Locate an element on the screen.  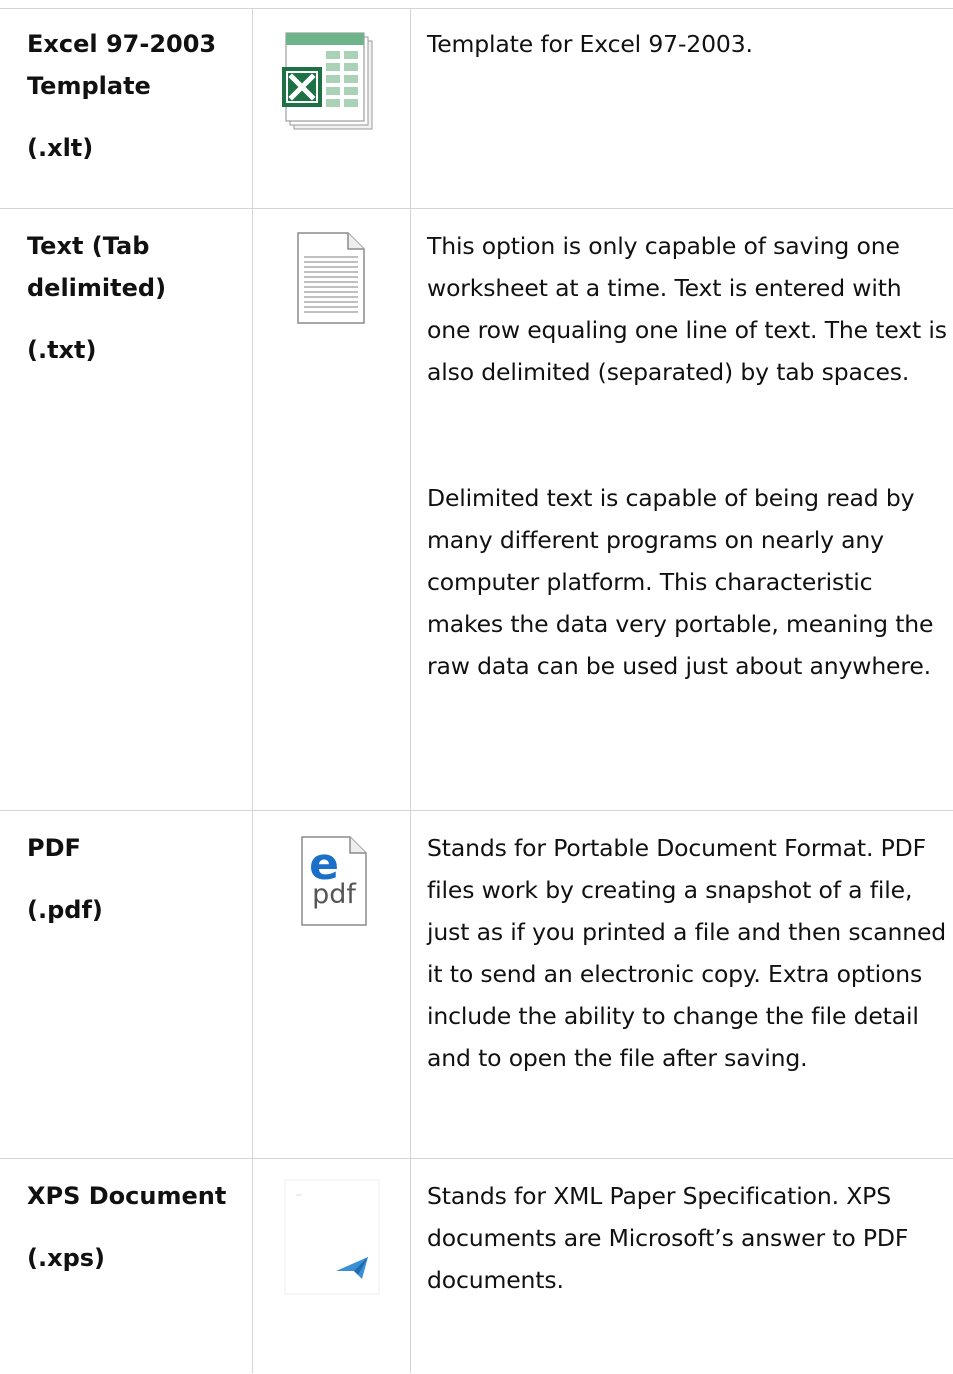
format-extension: (.txt) is located at coordinates (62, 350).